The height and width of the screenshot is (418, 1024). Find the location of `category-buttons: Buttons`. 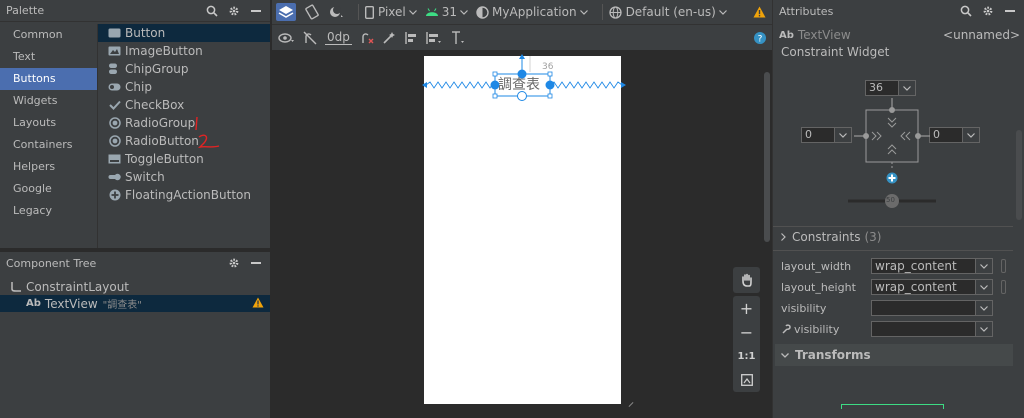

category-buttons: Buttons is located at coordinates (48, 79).